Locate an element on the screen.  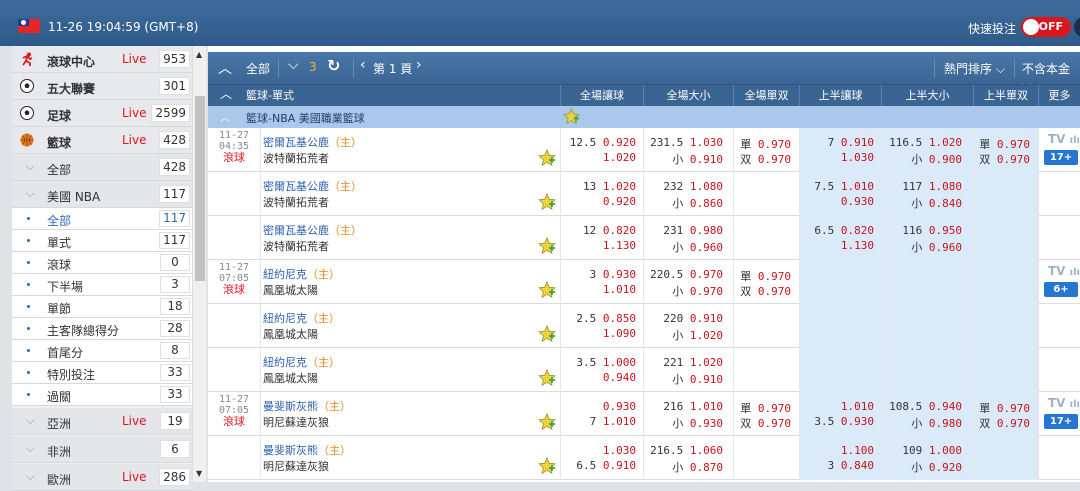
odds-button: 117 1.080 is located at coordinates (932, 186).